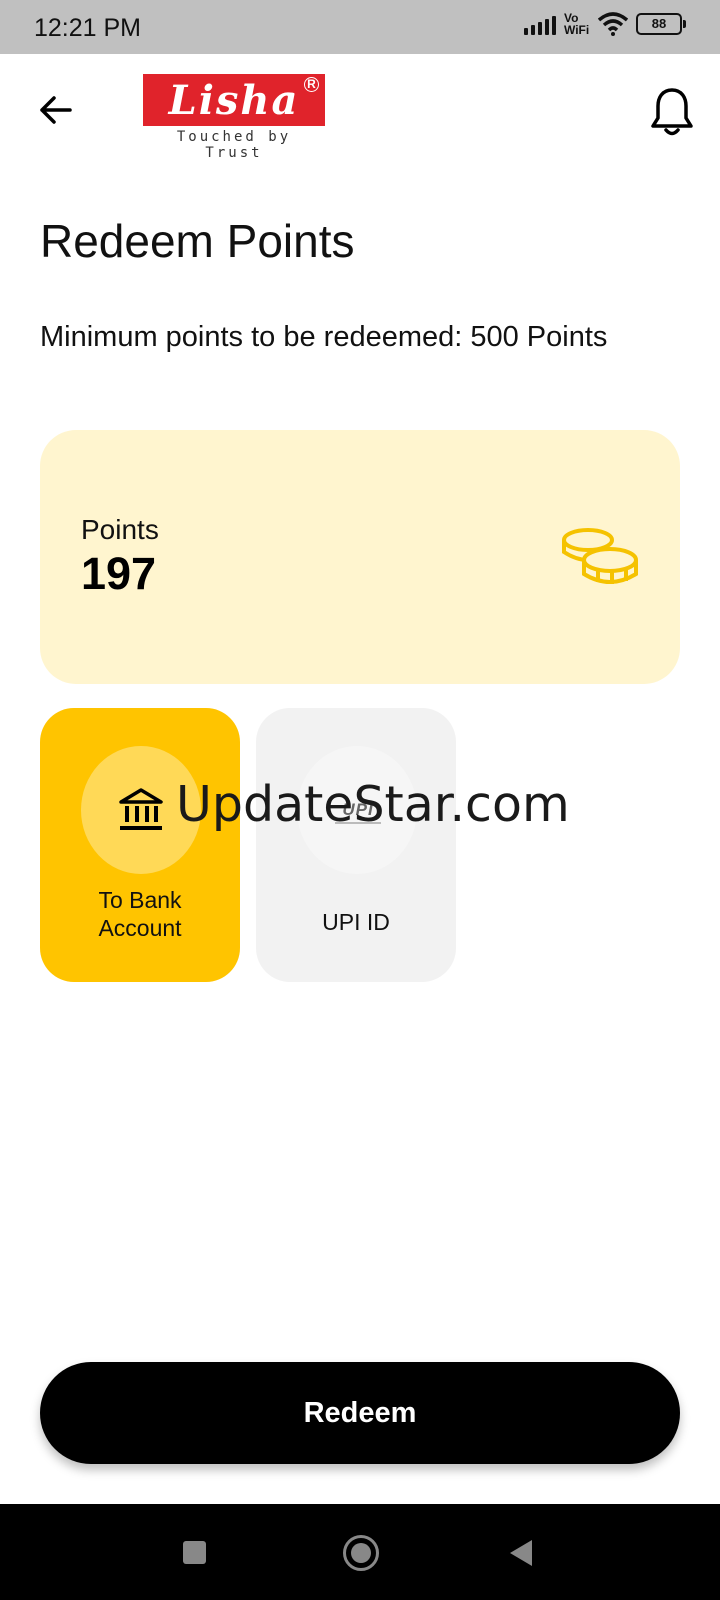  What do you see at coordinates (140, 845) in the screenshot?
I see `option-bank-account: To Bank Account` at bounding box center [140, 845].